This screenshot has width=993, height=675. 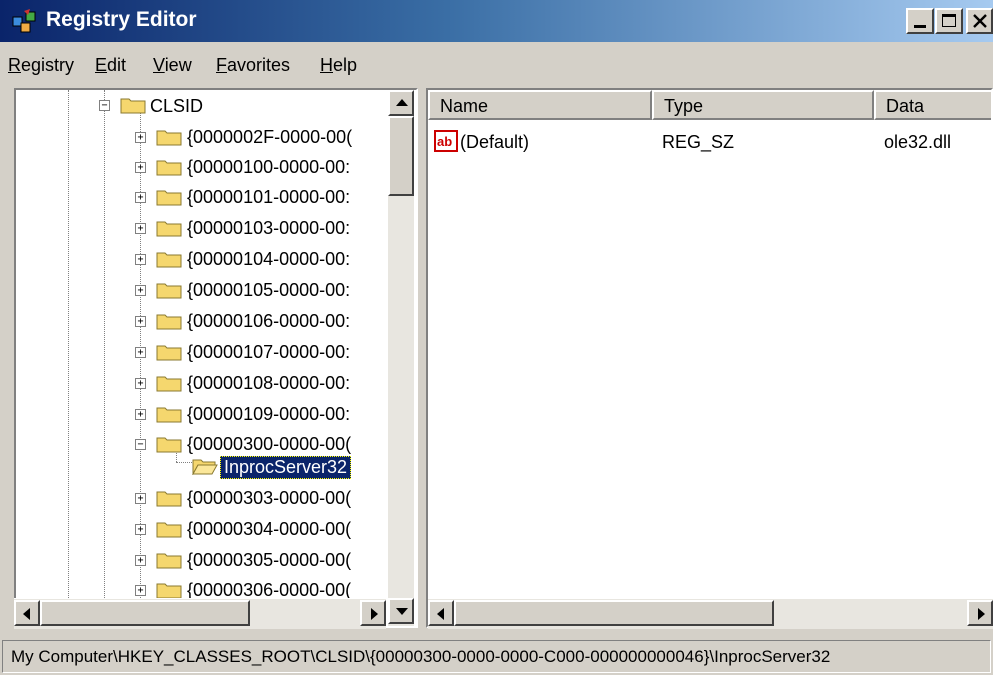 I want to click on menu-help: Help, so click(x=338, y=65).